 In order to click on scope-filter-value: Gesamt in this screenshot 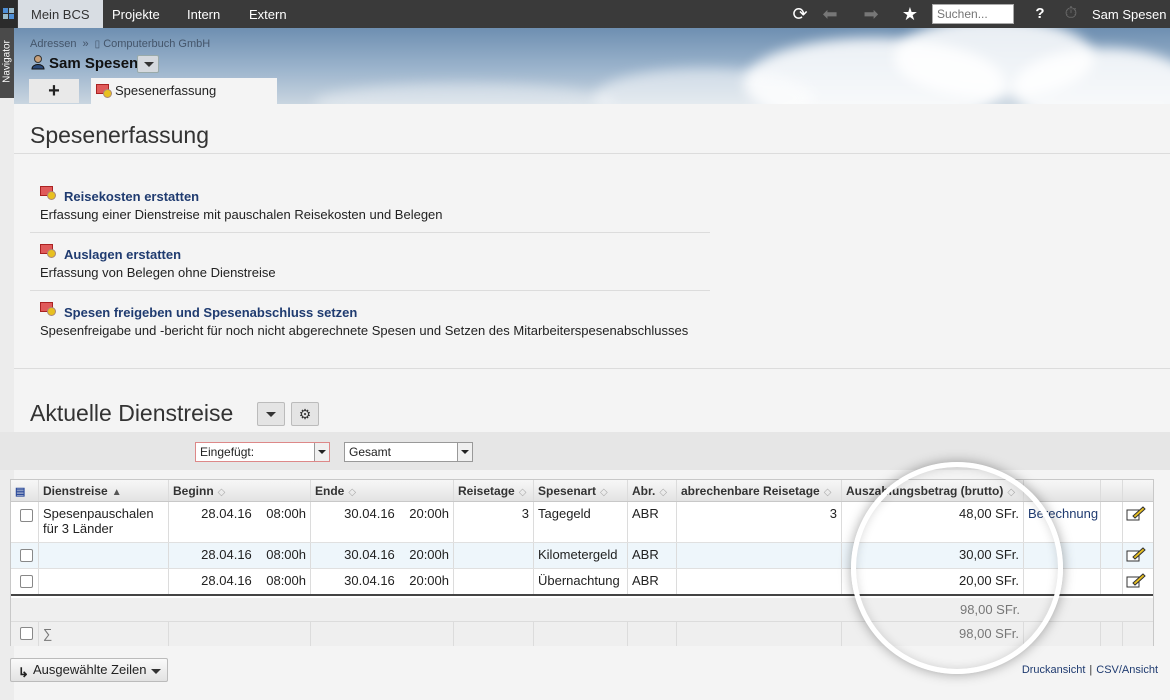, I will do `click(370, 452)`.